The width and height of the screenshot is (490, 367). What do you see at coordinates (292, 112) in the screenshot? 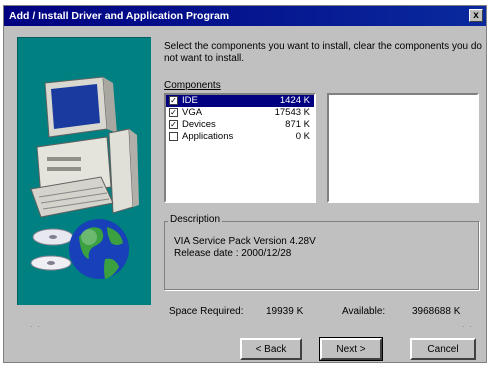
I see `item-size: 17543 K` at bounding box center [292, 112].